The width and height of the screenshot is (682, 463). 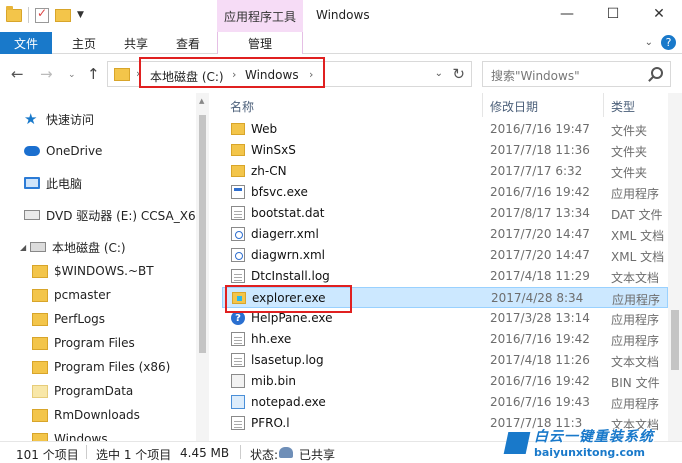 What do you see at coordinates (286, 452) in the screenshot?
I see `shared-users-icon` at bounding box center [286, 452].